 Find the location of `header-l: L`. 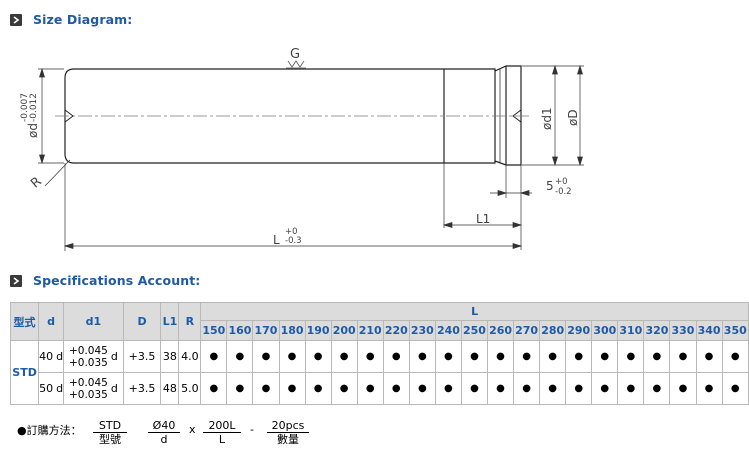

header-l: L is located at coordinates (474, 311).